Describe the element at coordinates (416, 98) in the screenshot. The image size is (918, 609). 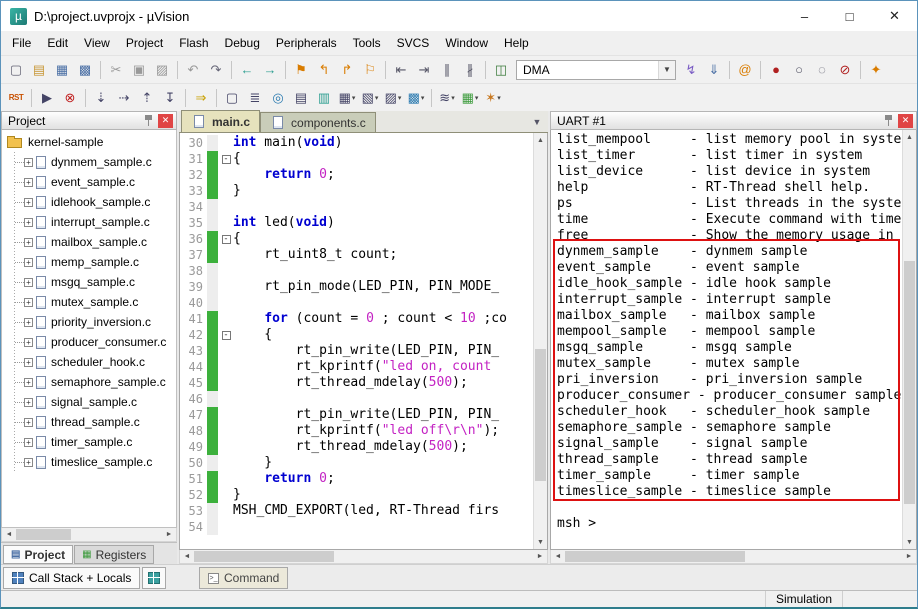
I see `analysis-windows-icon: ▩ ▾` at that location.